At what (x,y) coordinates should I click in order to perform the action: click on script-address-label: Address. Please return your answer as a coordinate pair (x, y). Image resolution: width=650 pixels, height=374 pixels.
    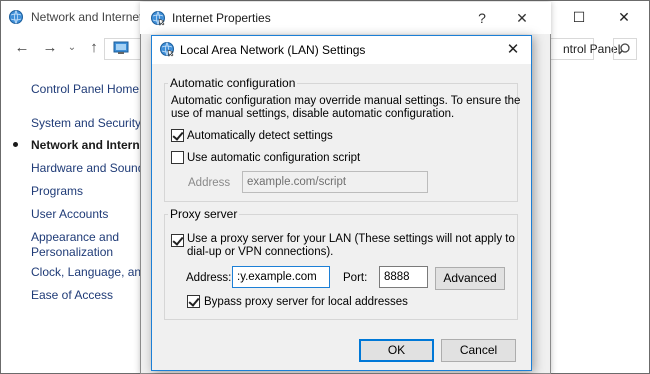
    Looking at the image, I should click on (209, 183).